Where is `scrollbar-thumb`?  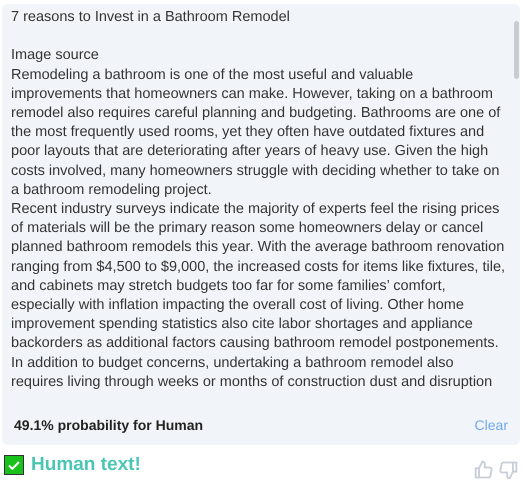 scrollbar-thumb is located at coordinates (516, 50).